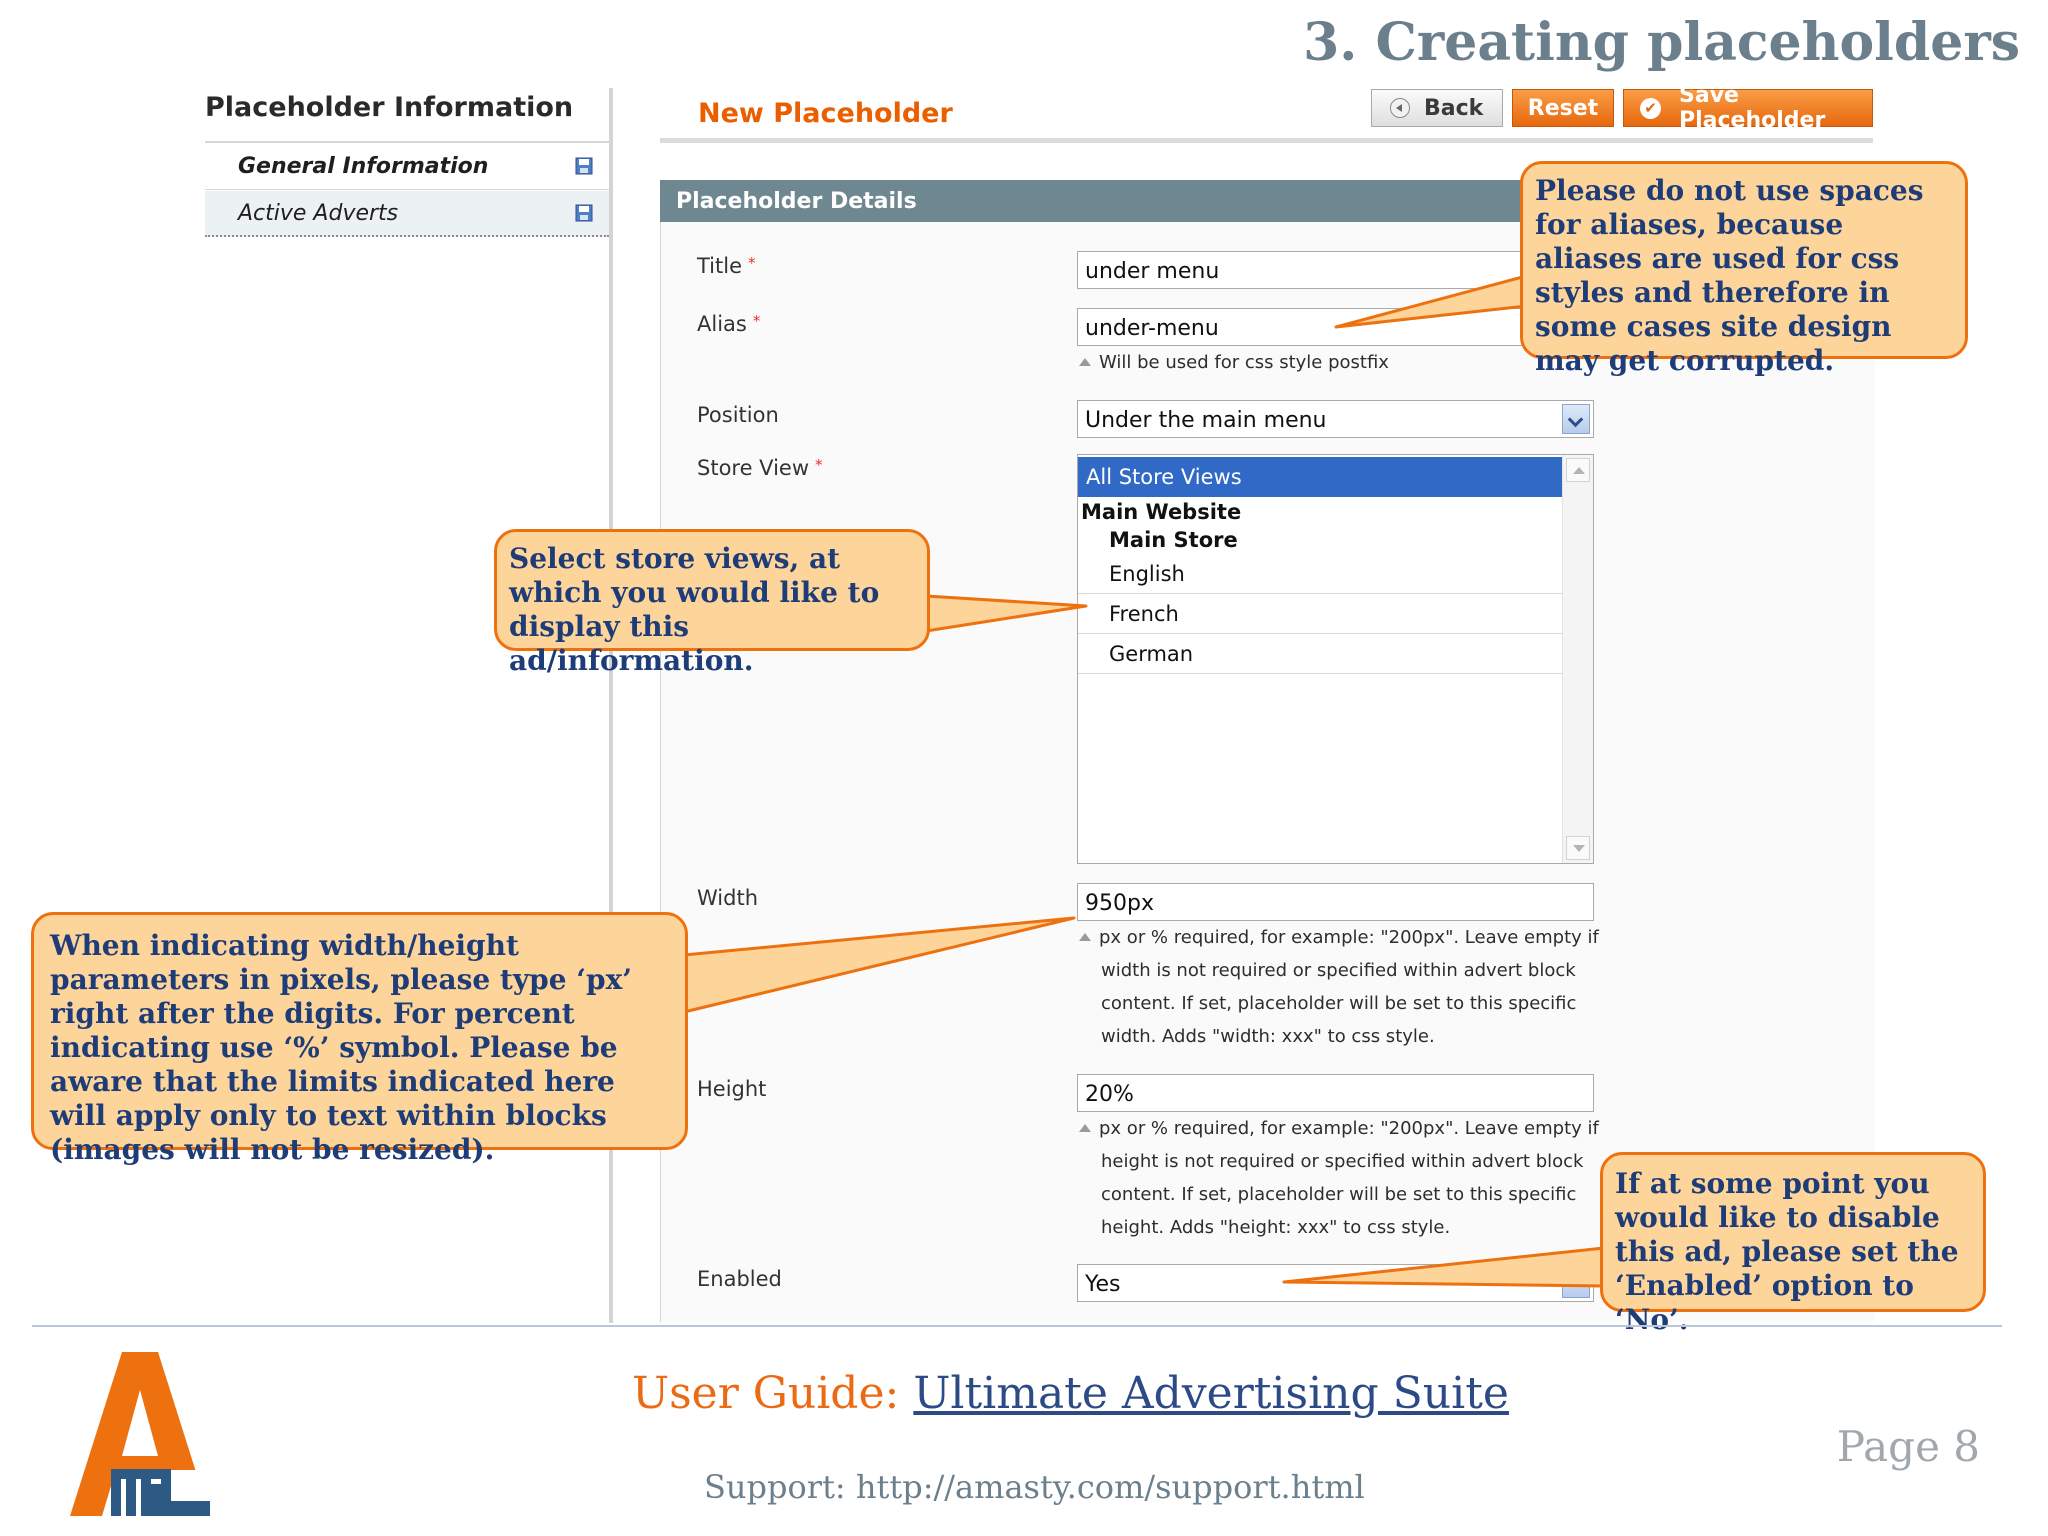  What do you see at coordinates (1444, 1267) in the screenshot?
I see `enabled-callout-pointer` at bounding box center [1444, 1267].